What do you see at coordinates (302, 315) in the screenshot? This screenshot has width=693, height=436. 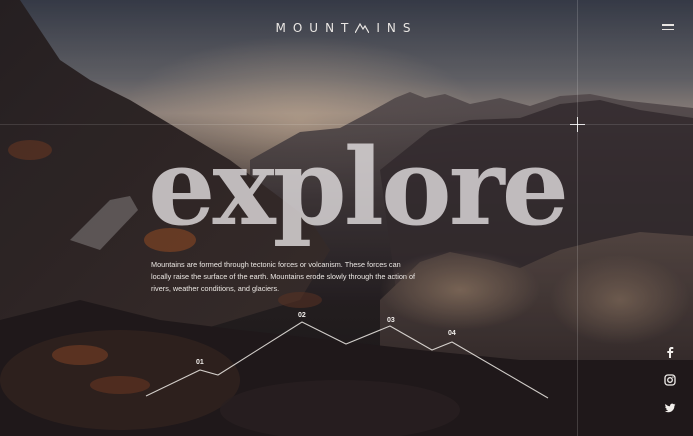 I see `timeline-point-02: 02` at bounding box center [302, 315].